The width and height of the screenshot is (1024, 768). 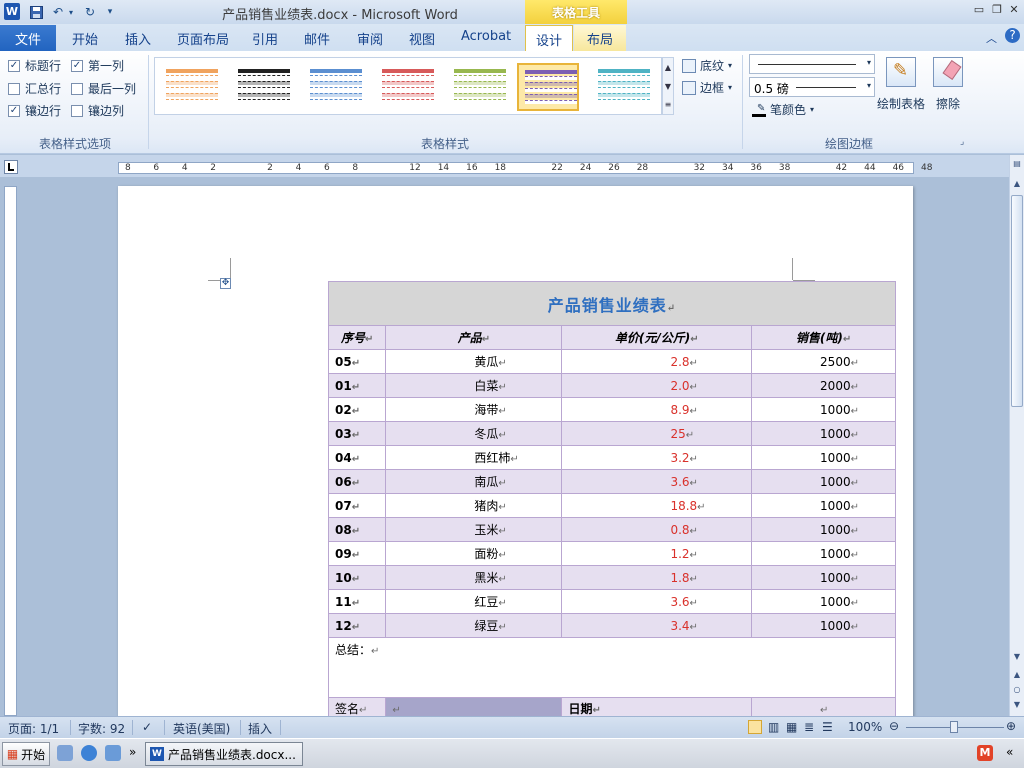 What do you see at coordinates (97, 110) in the screenshot?
I see `banded-columns-checkbox: 镶边列` at bounding box center [97, 110].